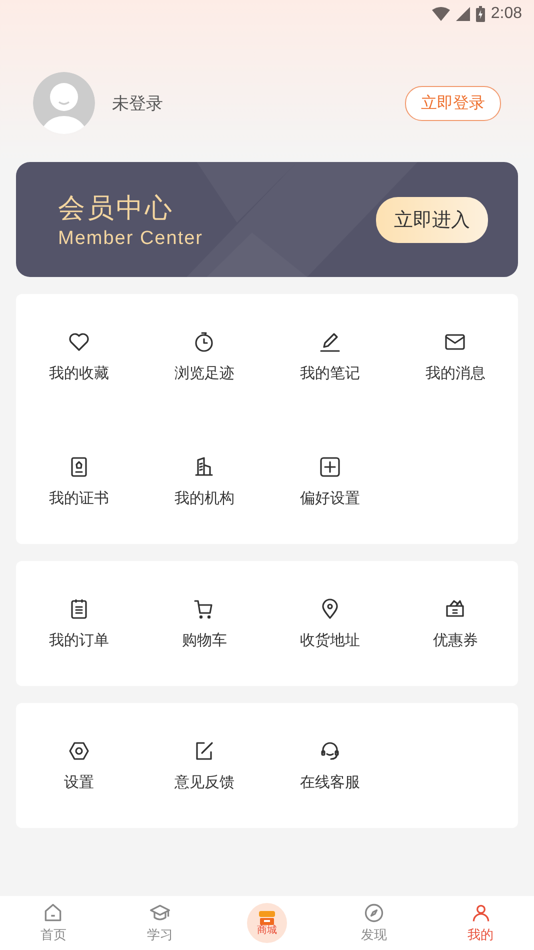 This screenshot has height=950, width=534. I want to click on nav-tab: 学习, so click(160, 923).